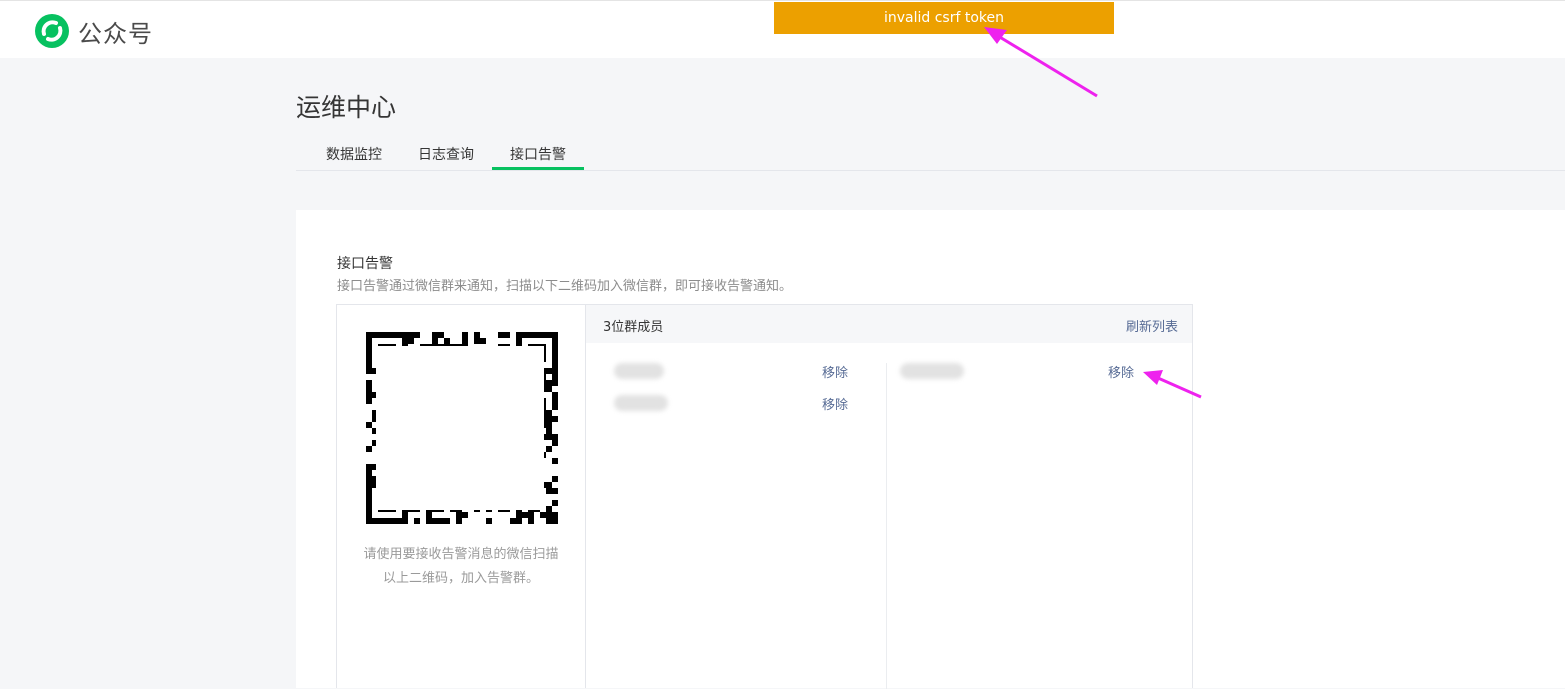  I want to click on members-count: 3位群成员, so click(633, 327).